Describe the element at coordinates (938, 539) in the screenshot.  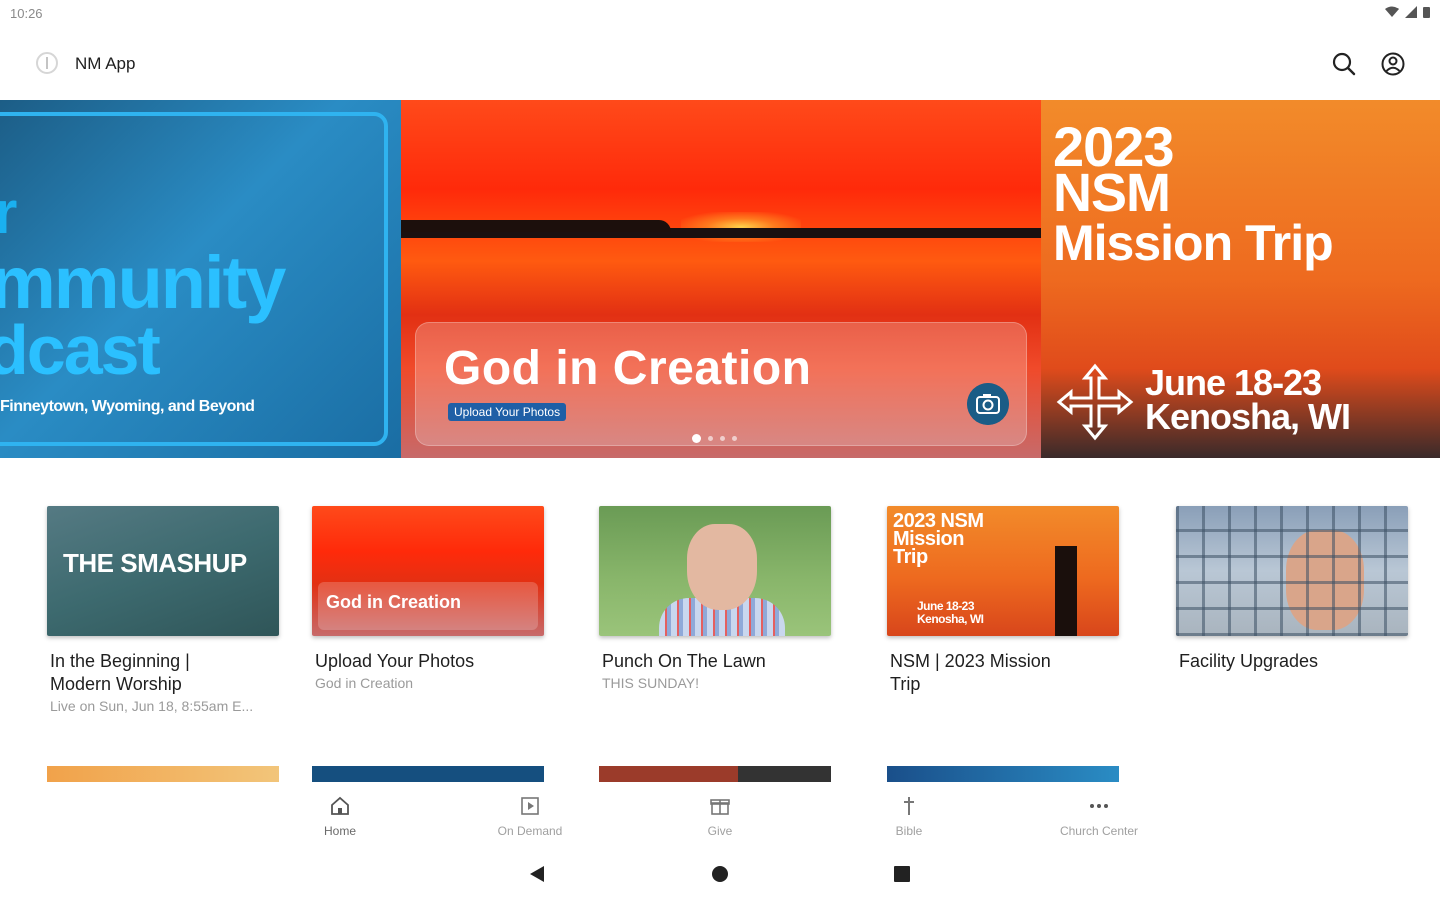
I see `thumb-text: 2023 NSM Mission Trip` at that location.